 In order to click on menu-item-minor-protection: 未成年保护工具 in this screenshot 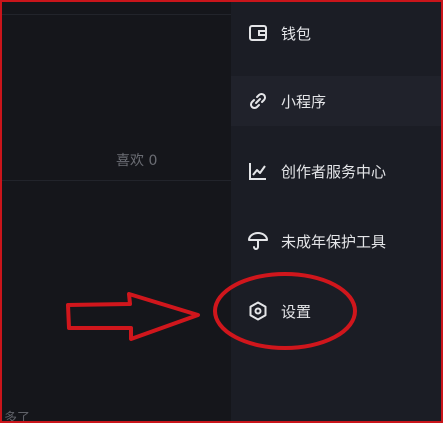, I will do `click(336, 241)`.